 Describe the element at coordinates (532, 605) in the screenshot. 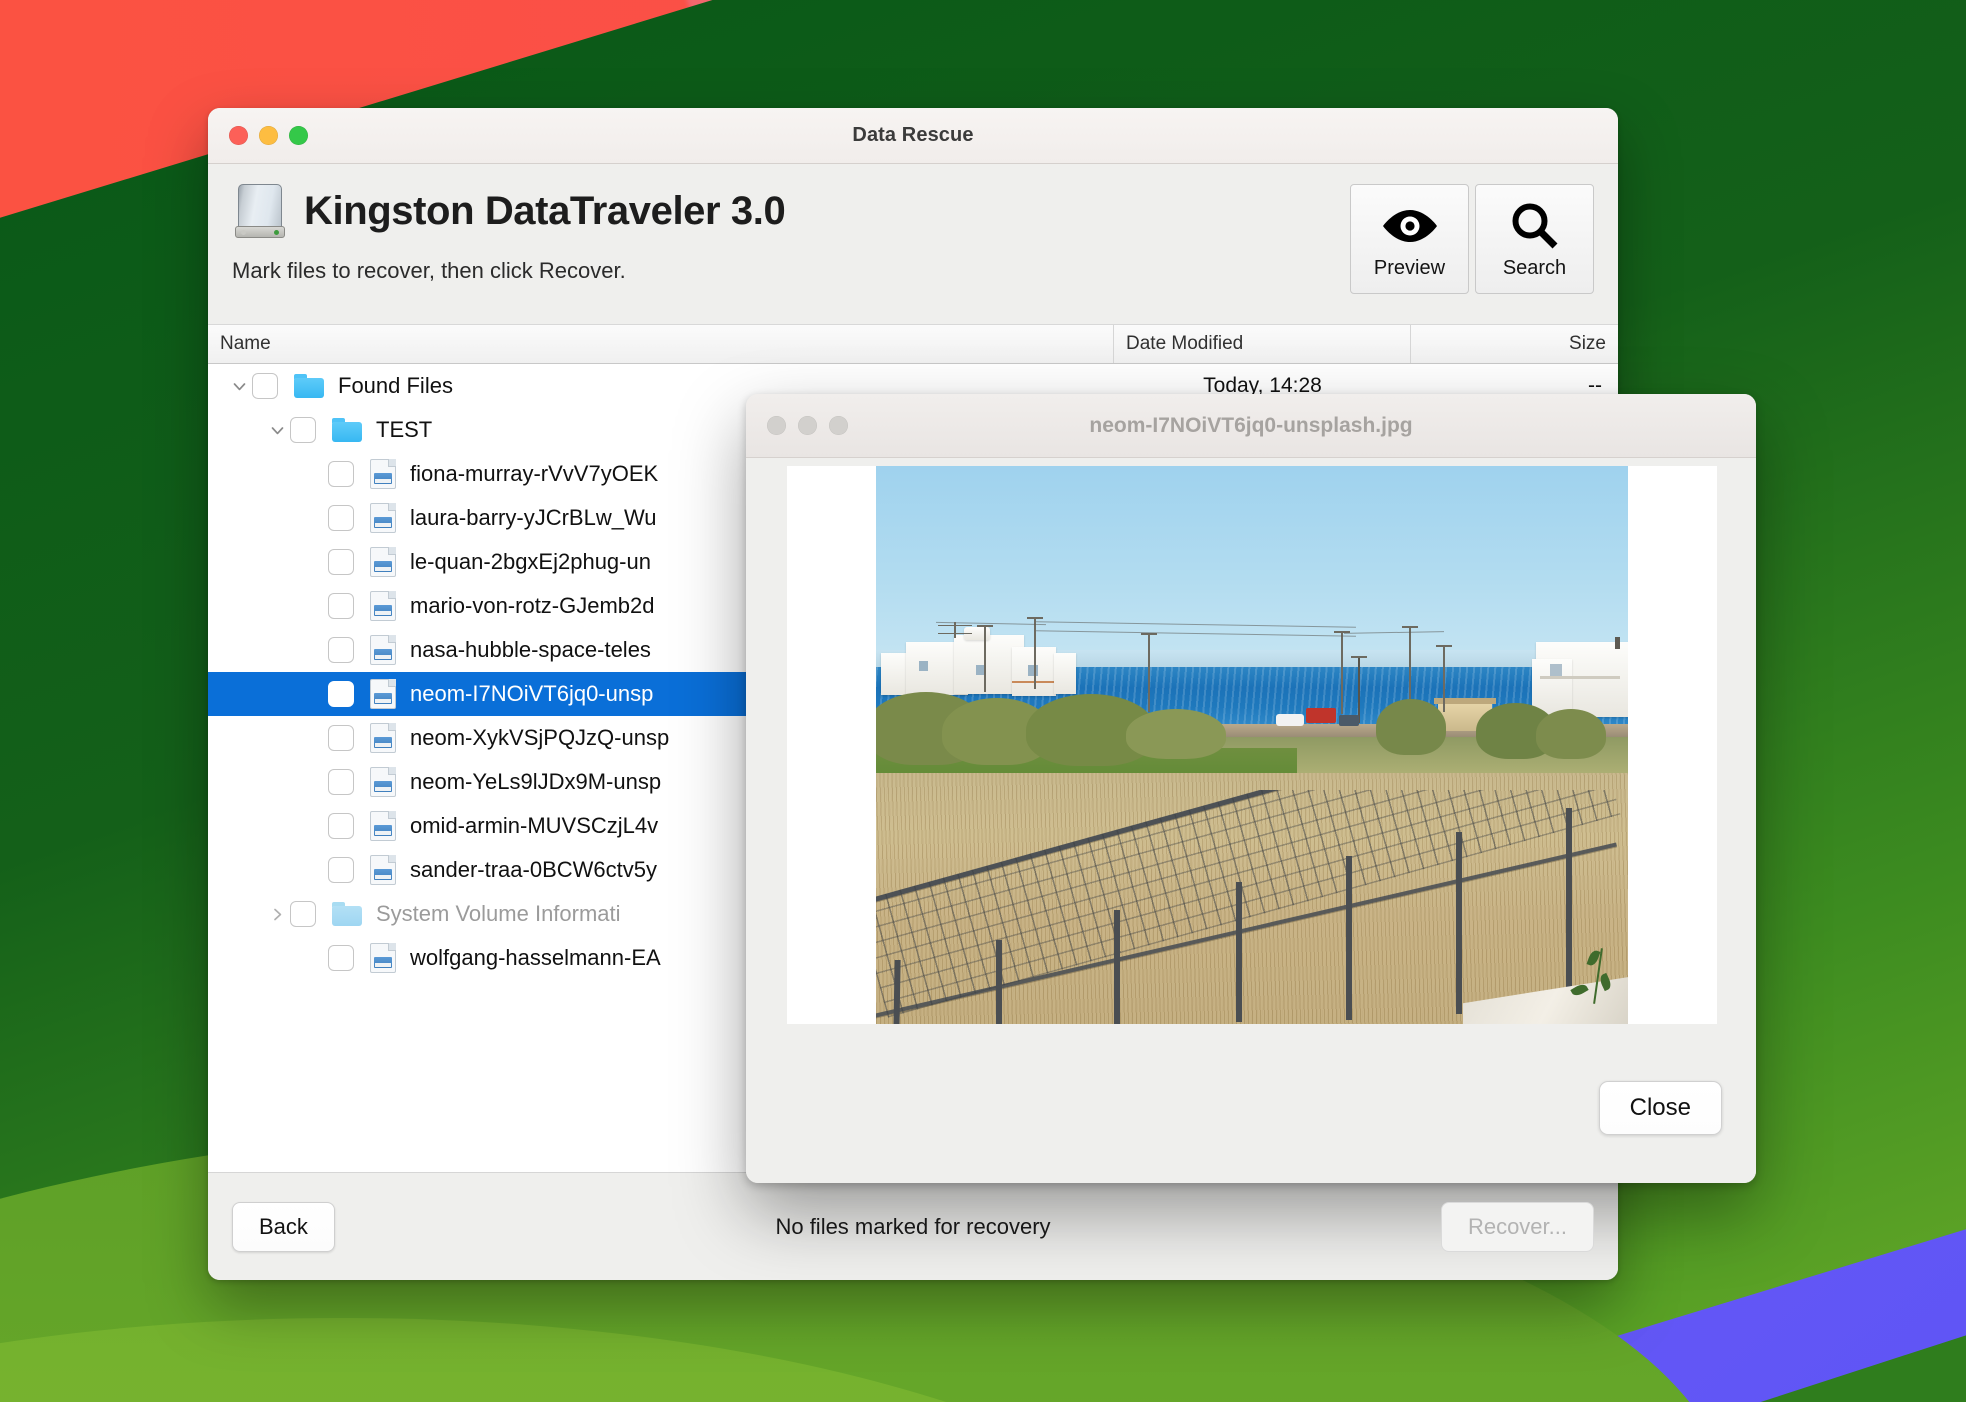

I see `row-name-label: mario-von-rotz-GJemb2d` at that location.